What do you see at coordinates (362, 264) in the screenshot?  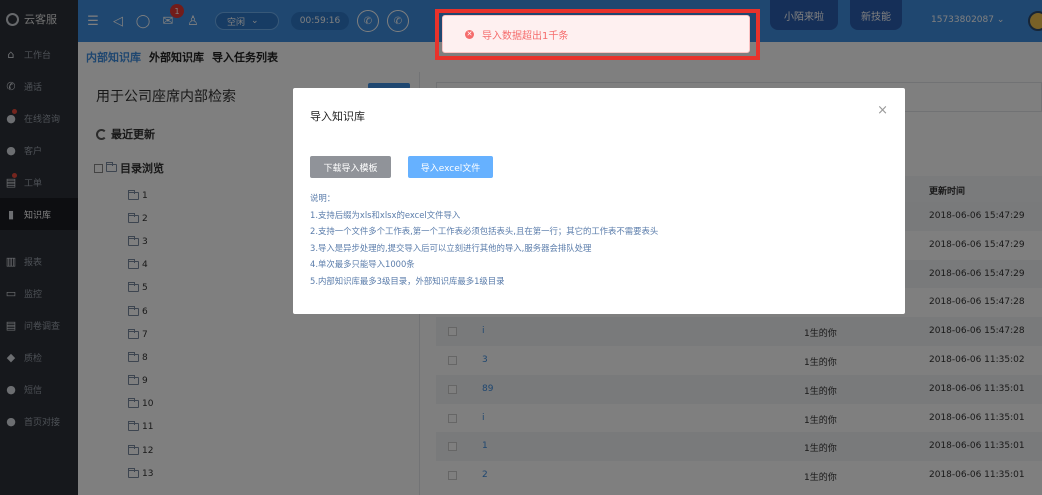 I see `instruction-line: 4.单次最多只能导入1000条` at bounding box center [362, 264].